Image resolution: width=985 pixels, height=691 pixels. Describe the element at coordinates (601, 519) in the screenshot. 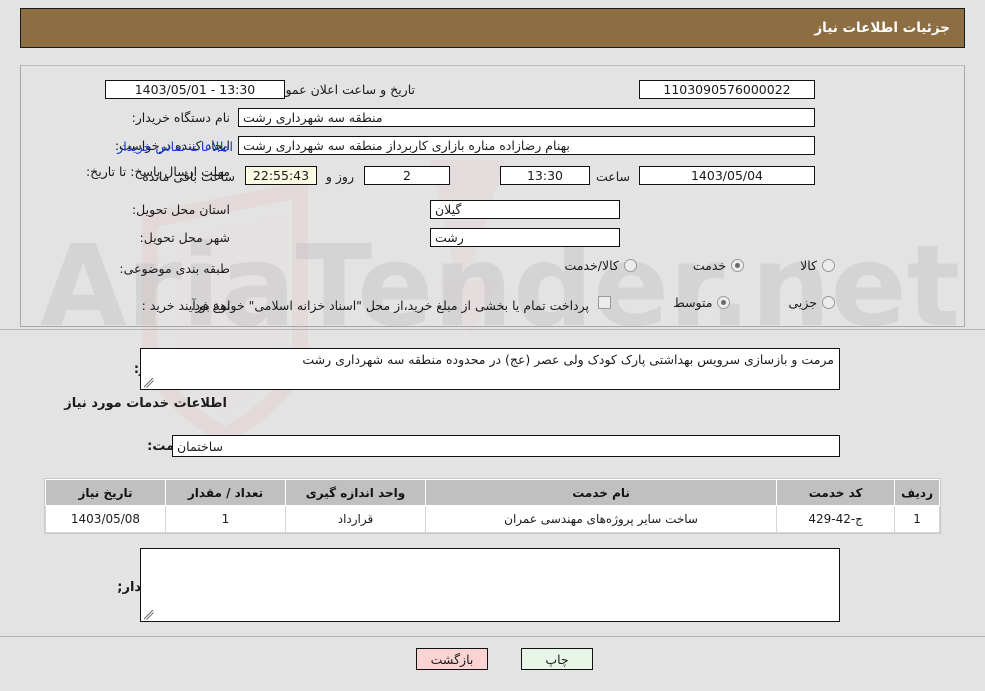

I see `cell-name: ساخت سایر پروژه‌های مهندسی عمران` at that location.